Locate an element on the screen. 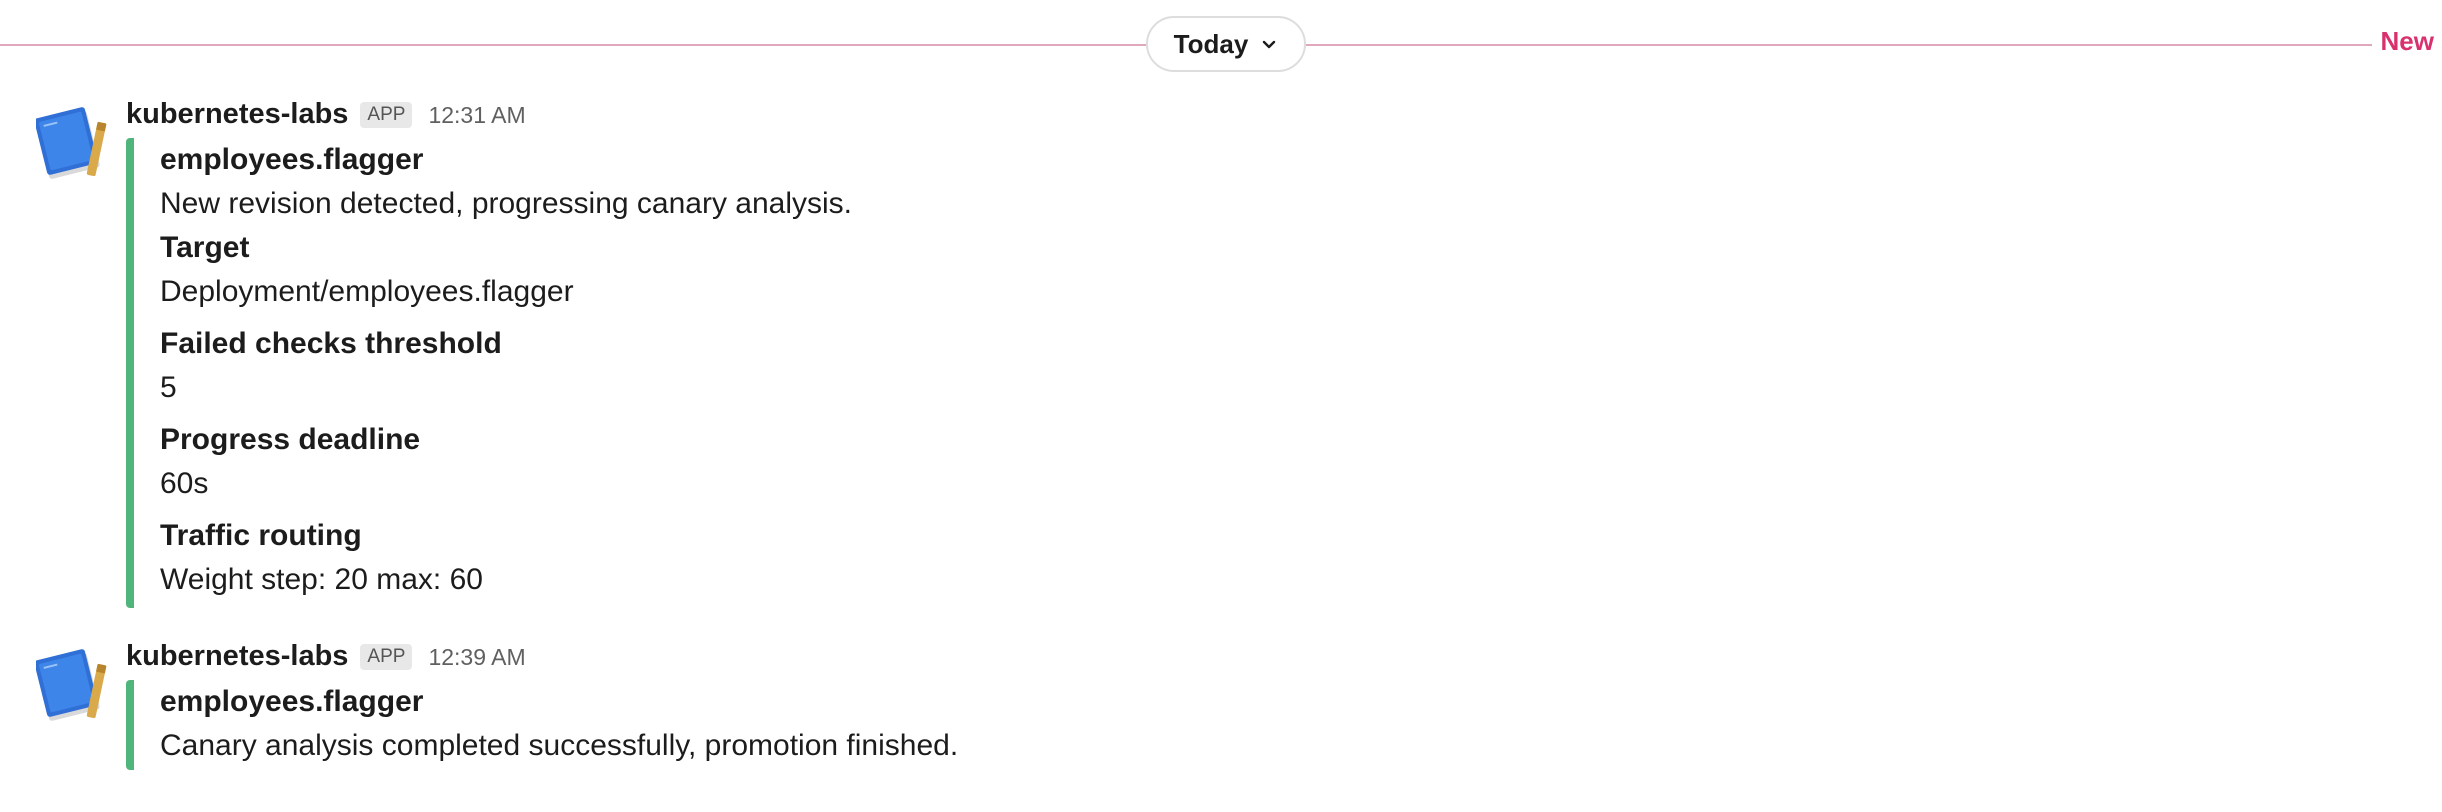 This screenshot has height=812, width=2442. attachment-field: Failed checks threshold 5 is located at coordinates (743, 366).